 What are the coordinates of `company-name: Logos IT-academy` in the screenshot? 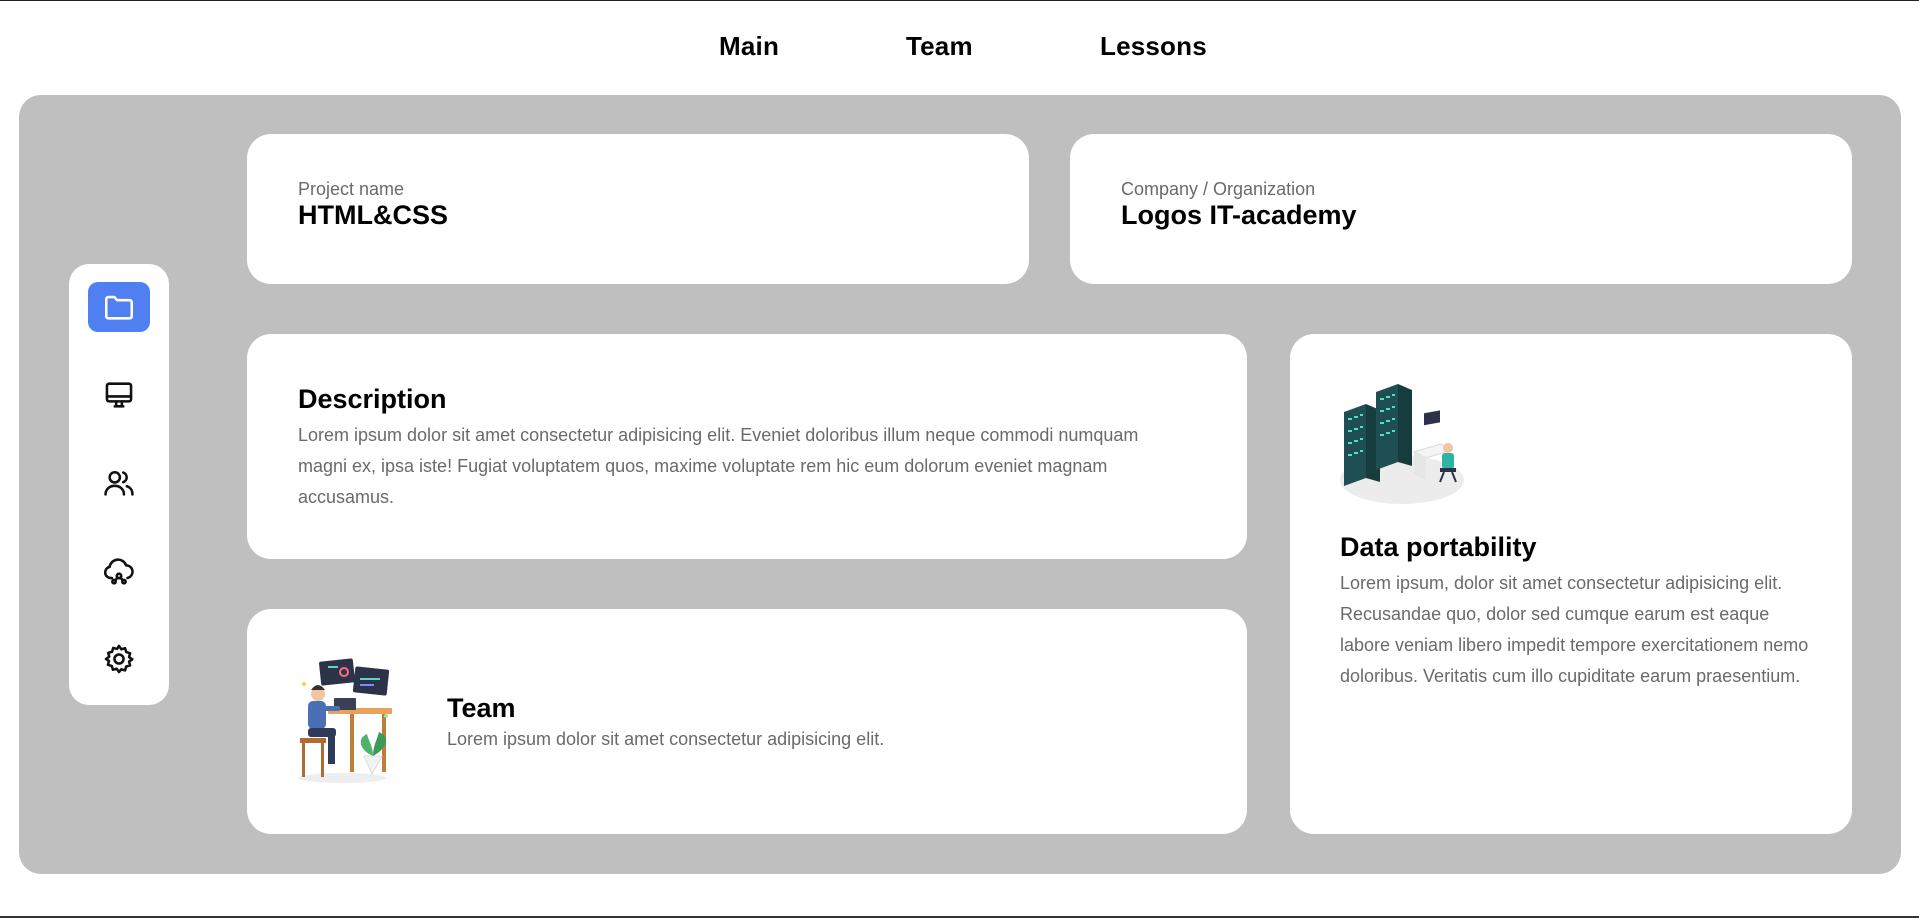 It's located at (1239, 215).